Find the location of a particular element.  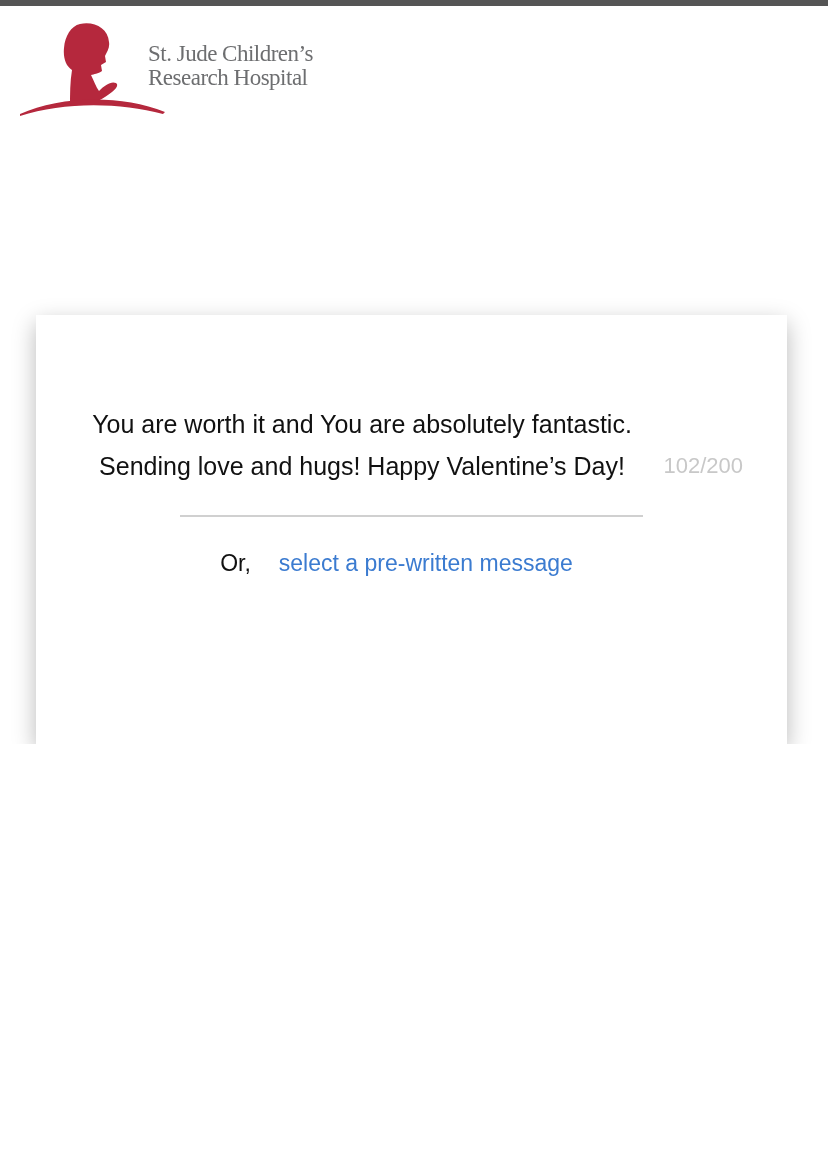

logo-text: Research Hospital is located at coordinates (228, 78).